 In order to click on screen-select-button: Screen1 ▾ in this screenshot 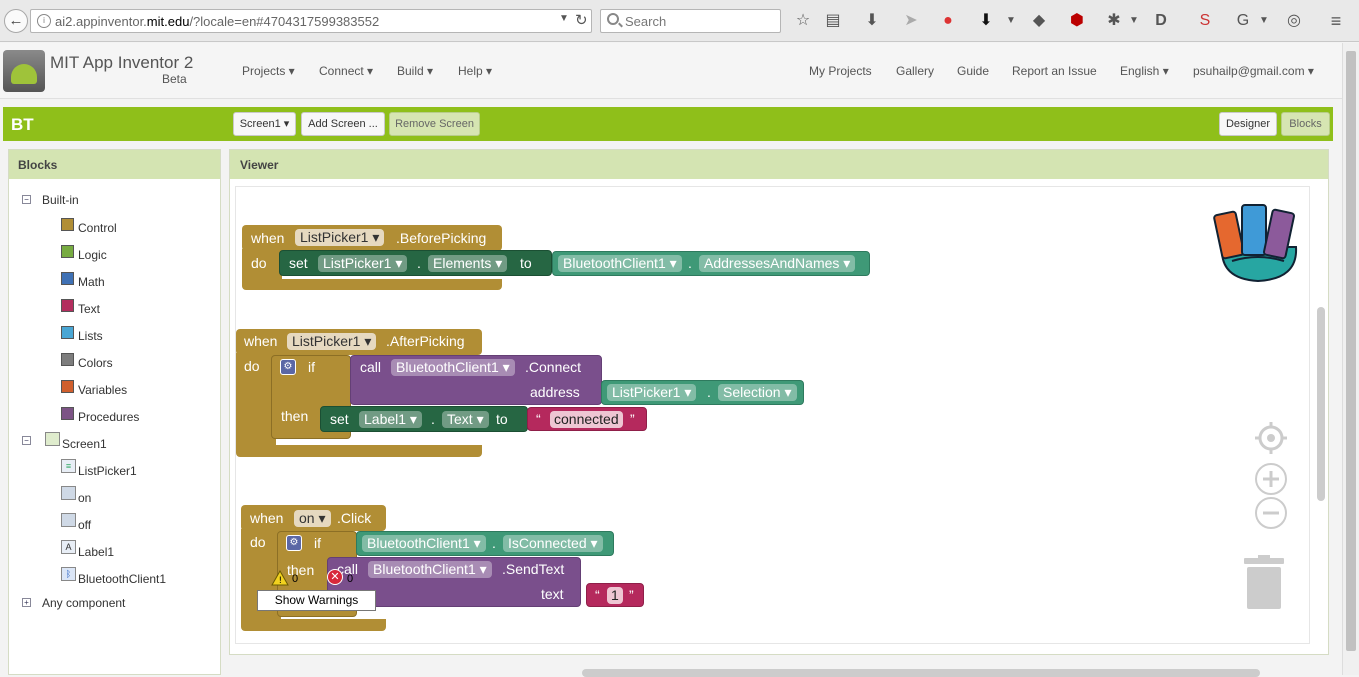, I will do `click(264, 124)`.